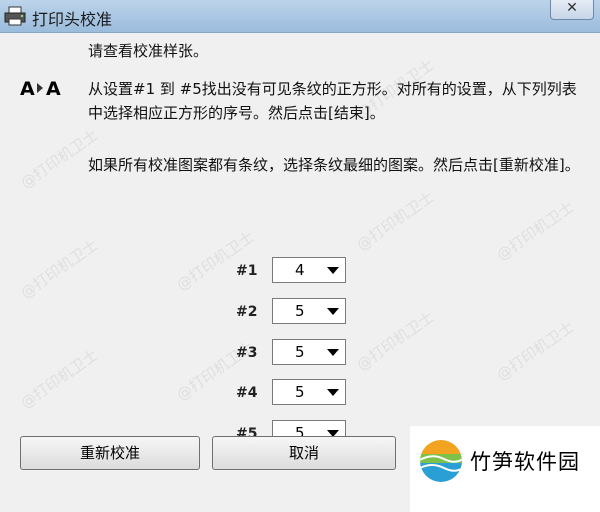  I want to click on brand-overlay: 竹笋软件园, so click(505, 469).